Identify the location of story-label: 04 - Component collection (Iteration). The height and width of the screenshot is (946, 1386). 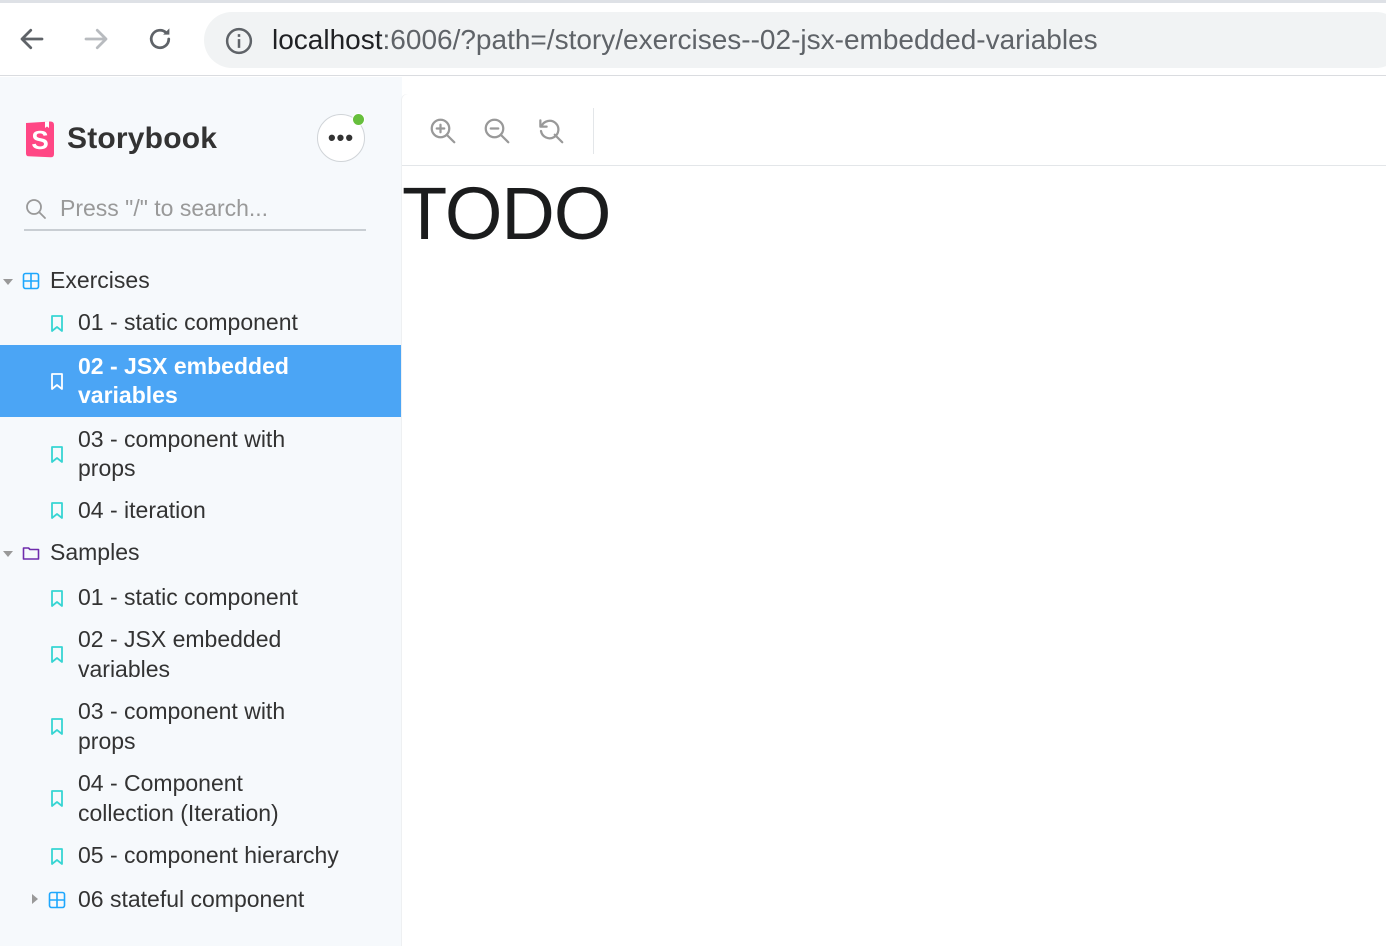
(178, 798).